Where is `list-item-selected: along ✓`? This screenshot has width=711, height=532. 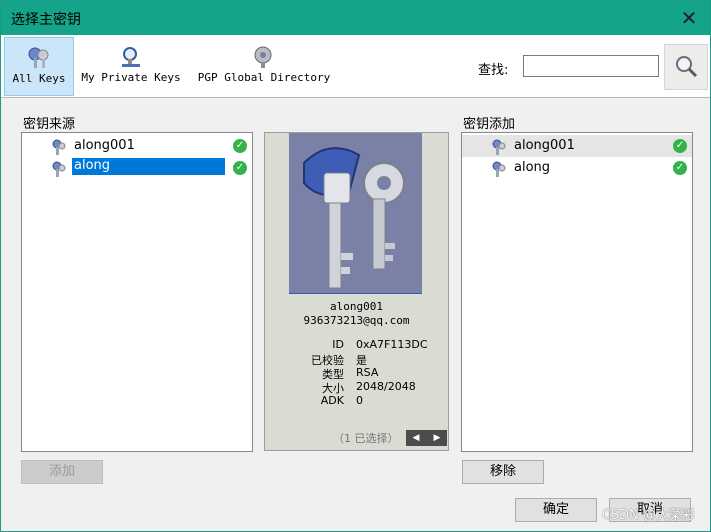 list-item-selected: along ✓ is located at coordinates (137, 168).